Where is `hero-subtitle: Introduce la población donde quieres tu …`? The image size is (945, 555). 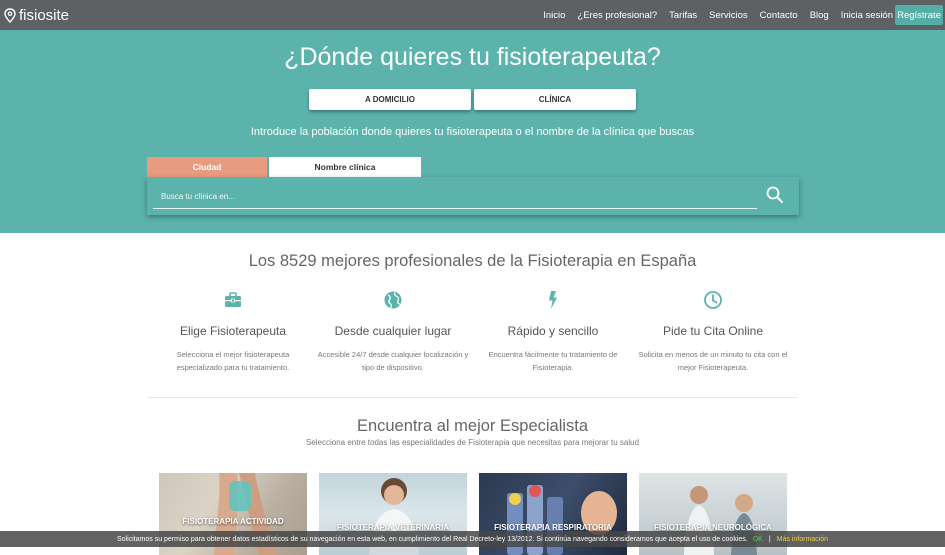 hero-subtitle: Introduce la población donde quieres tu … is located at coordinates (472, 132).